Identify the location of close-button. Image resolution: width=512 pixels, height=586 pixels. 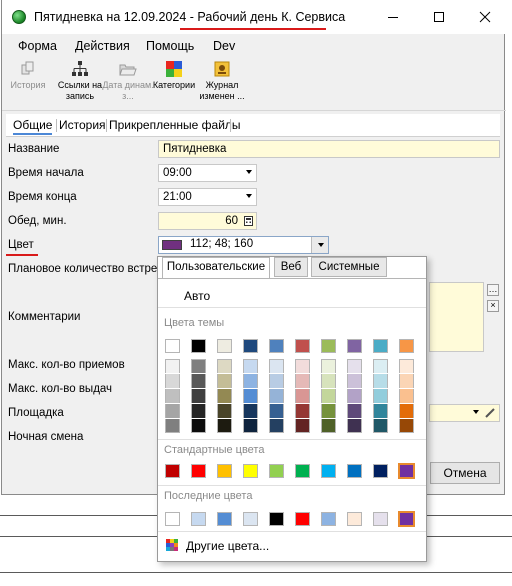
(485, 17).